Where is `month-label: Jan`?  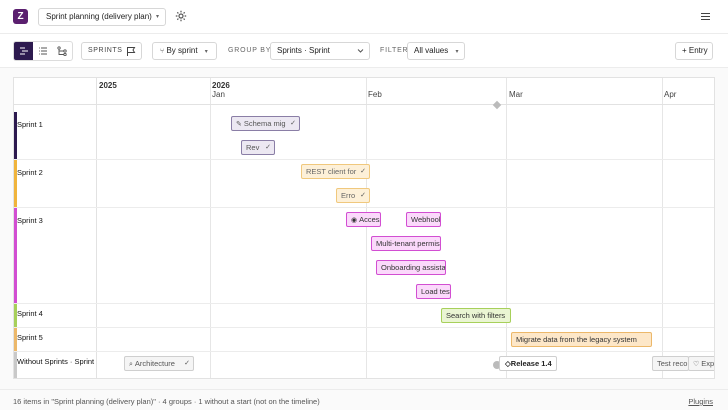
month-label: Jan is located at coordinates (218, 94).